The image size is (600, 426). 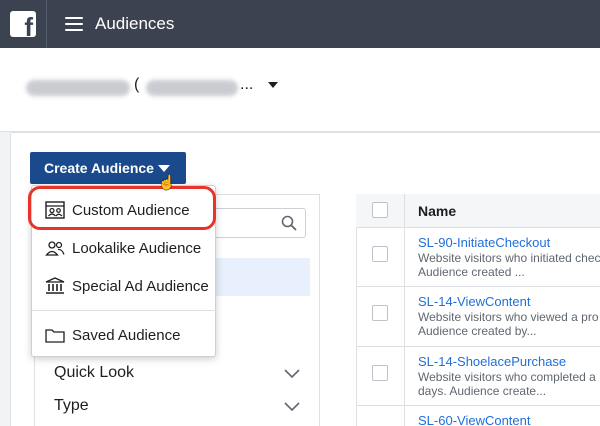 I want to click on filter-quick-look: Quick Look, so click(x=94, y=373).